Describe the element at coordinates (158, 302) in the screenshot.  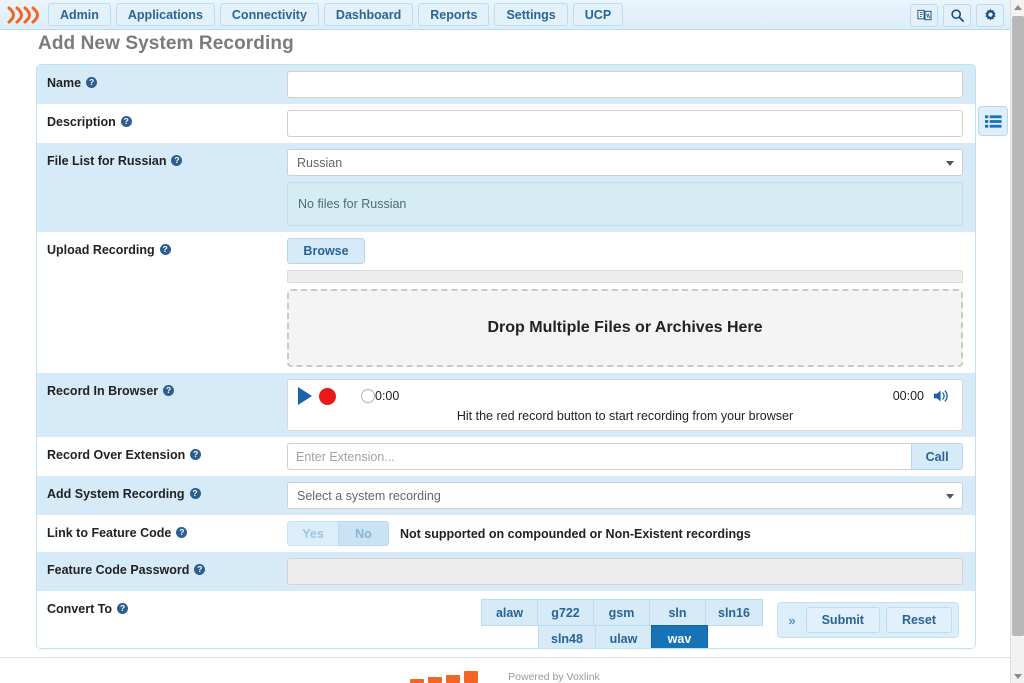
I see `label-upload-recording: Upload Recording ?` at that location.